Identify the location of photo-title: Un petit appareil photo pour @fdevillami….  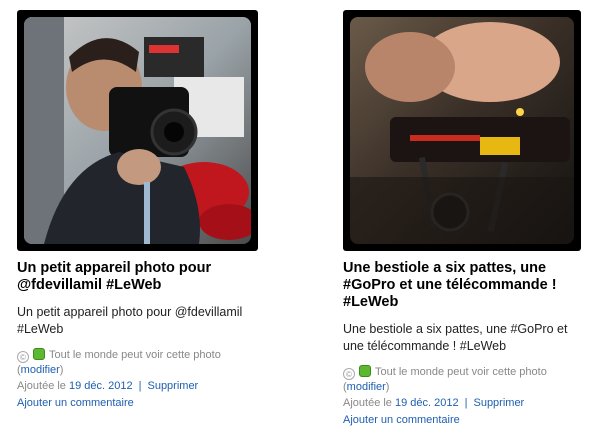
(137, 277).